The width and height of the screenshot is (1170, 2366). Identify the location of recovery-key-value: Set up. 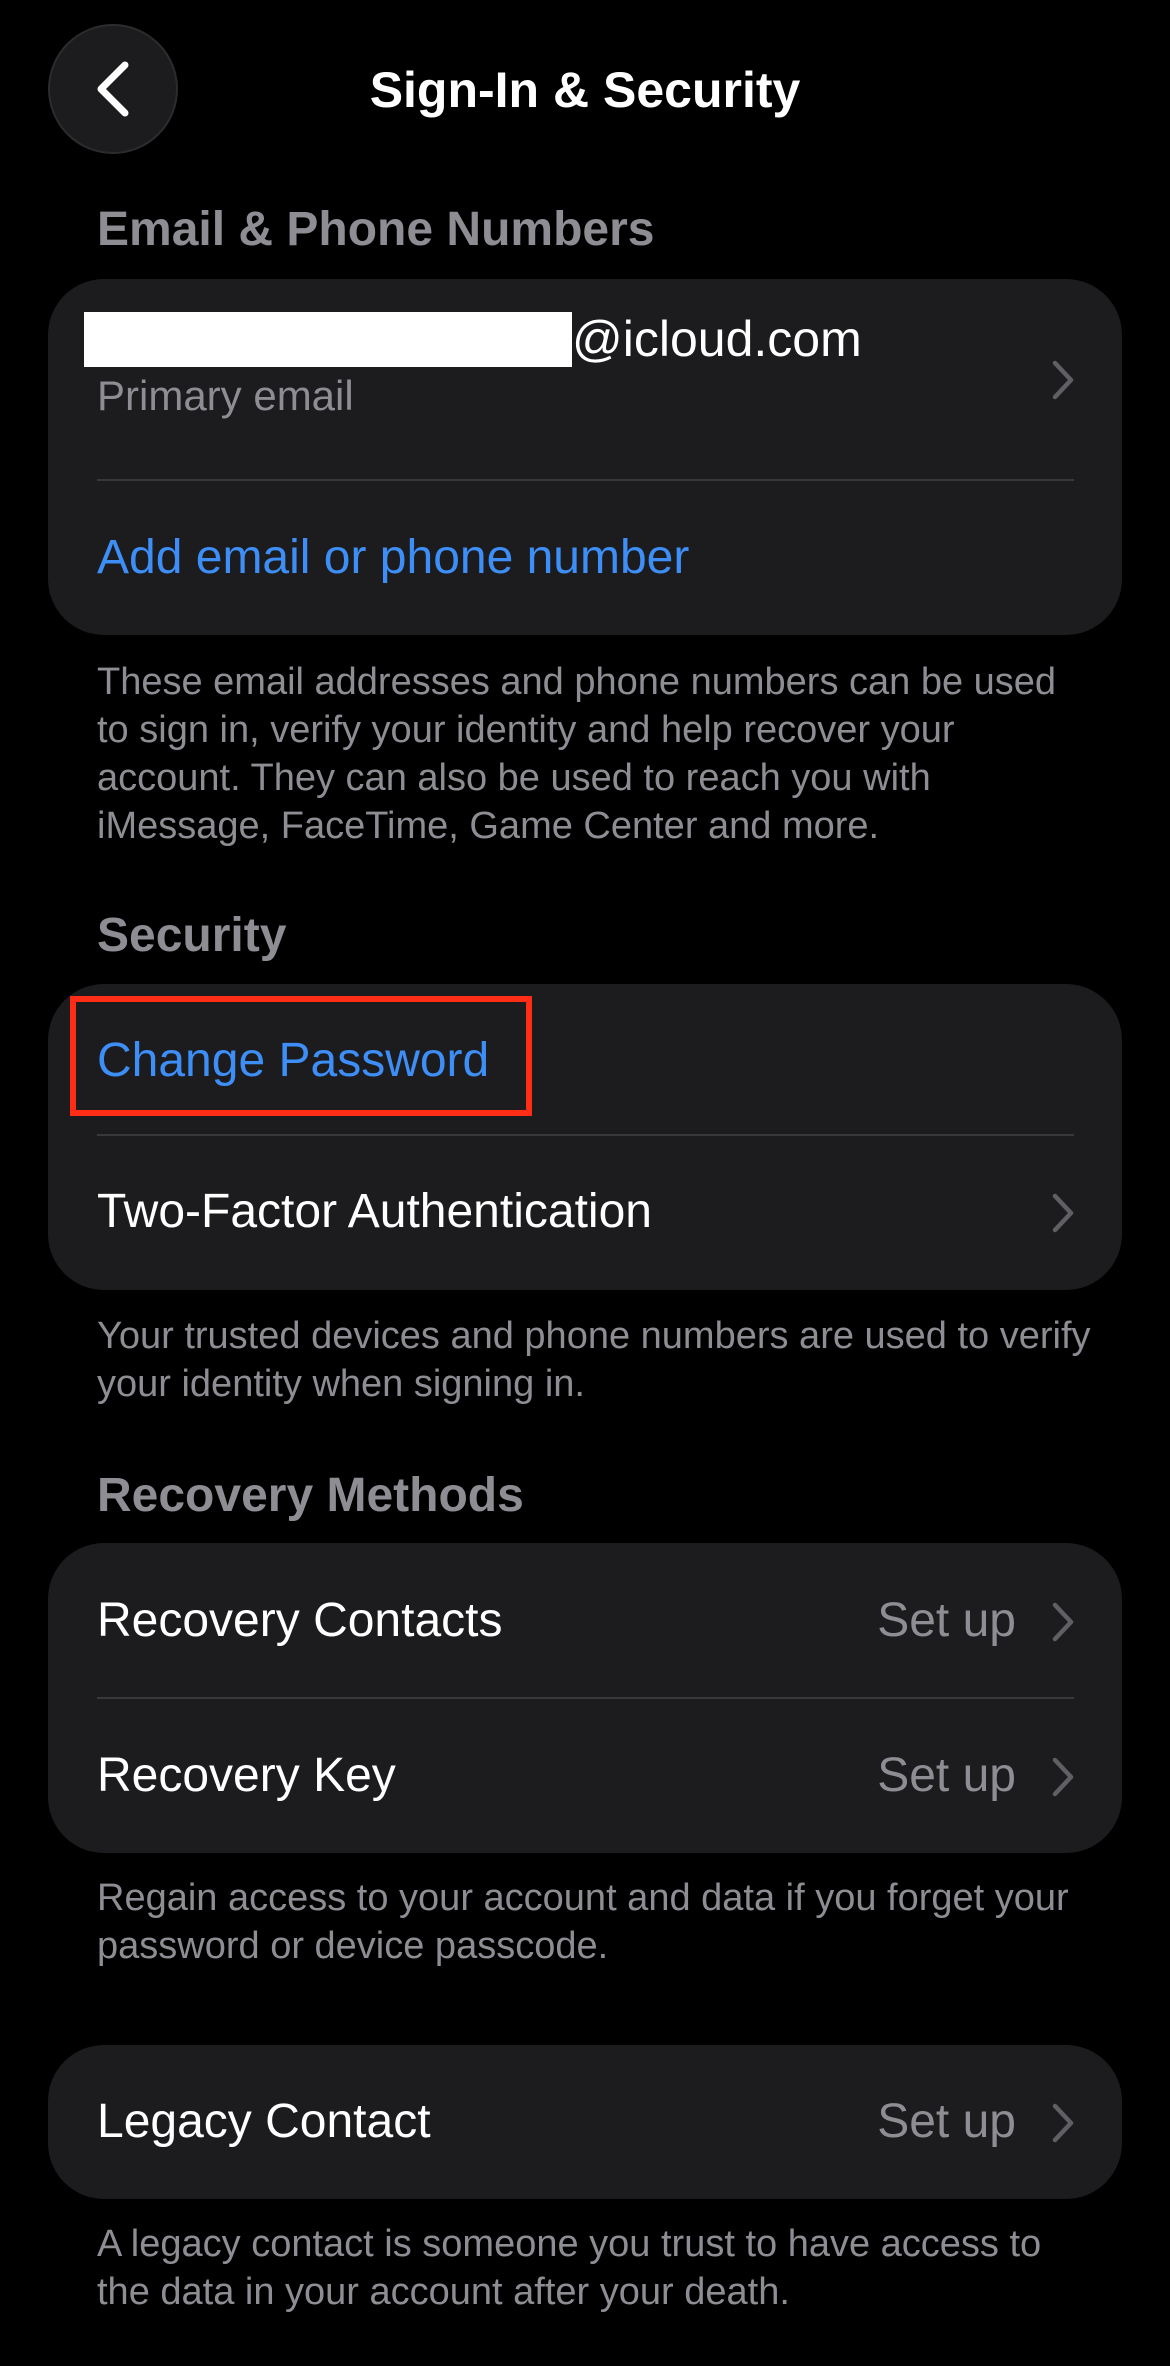
(946, 1775).